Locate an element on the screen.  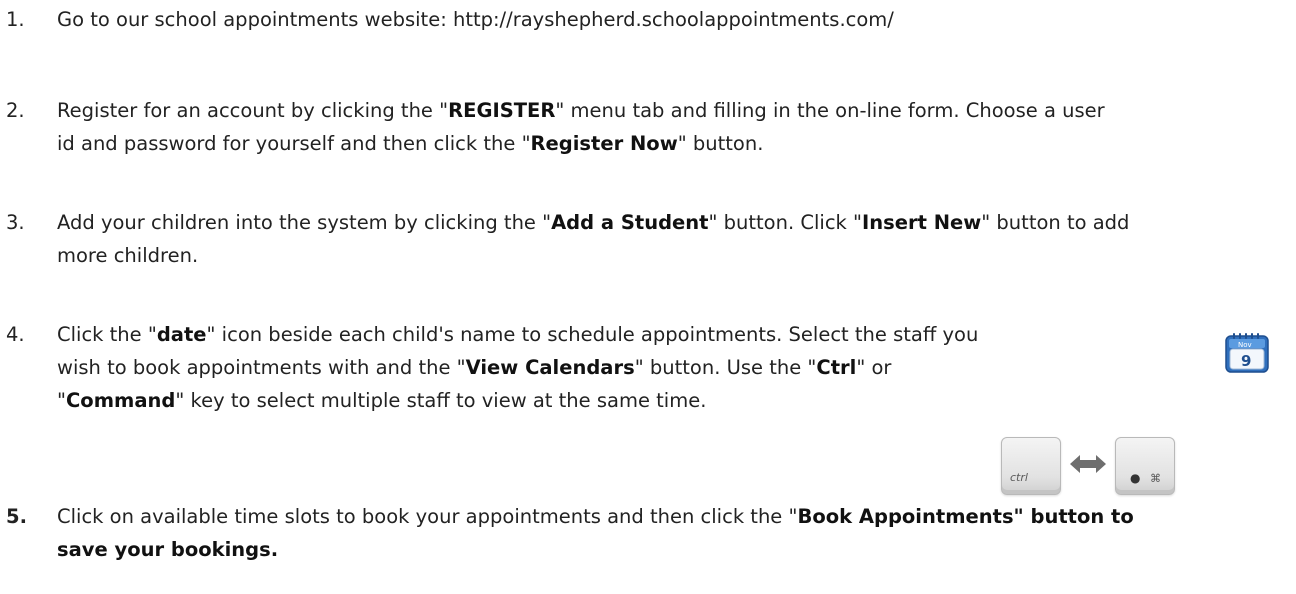
save-bookings-text: save your bookings. is located at coordinates (168, 549).